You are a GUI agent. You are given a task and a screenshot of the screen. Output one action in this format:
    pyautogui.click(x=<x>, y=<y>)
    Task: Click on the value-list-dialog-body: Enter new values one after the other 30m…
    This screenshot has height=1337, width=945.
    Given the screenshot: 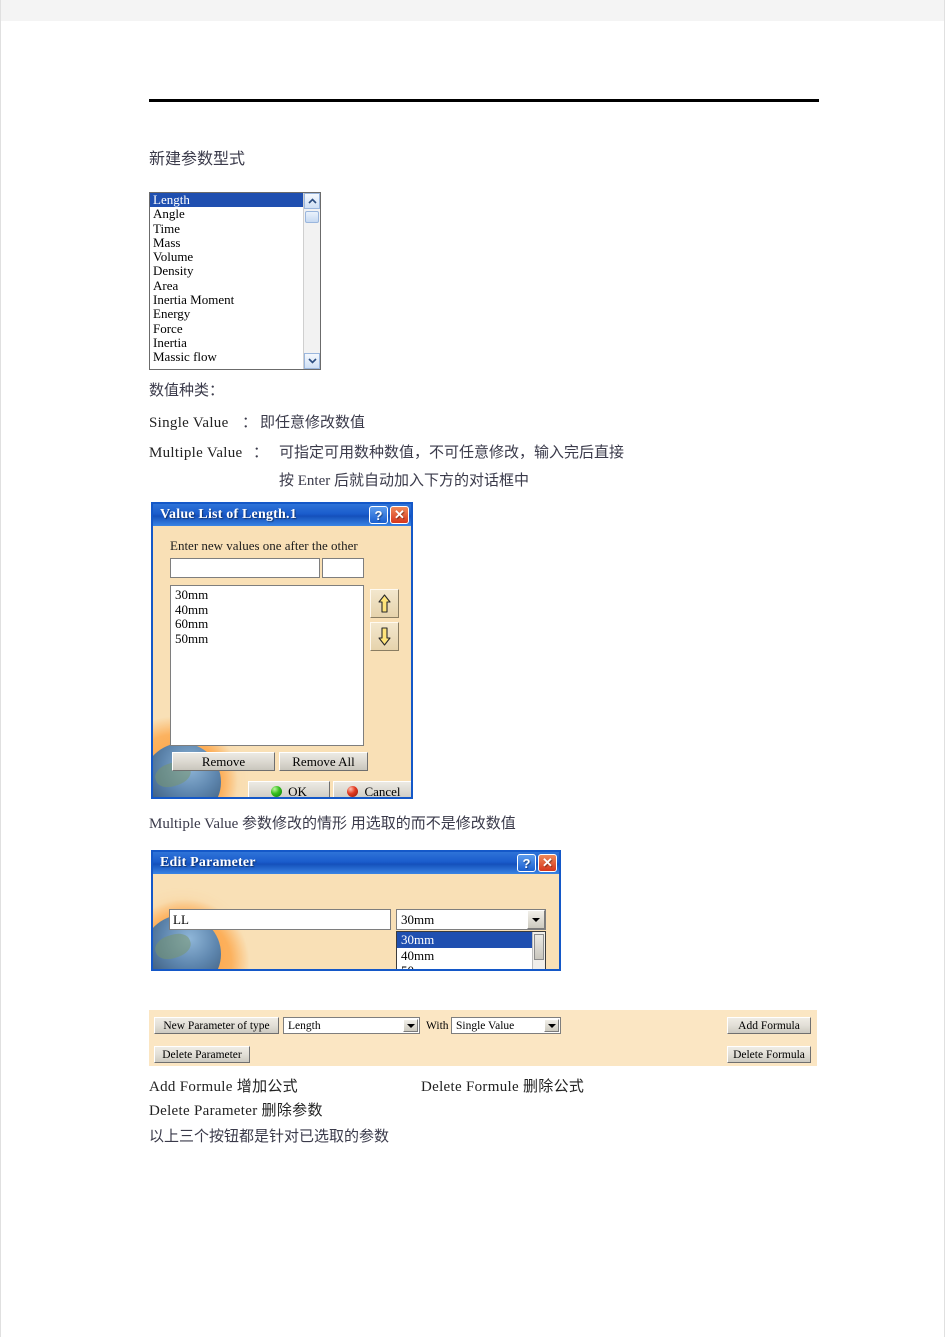 What is the action you would take?
    pyautogui.click(x=282, y=661)
    